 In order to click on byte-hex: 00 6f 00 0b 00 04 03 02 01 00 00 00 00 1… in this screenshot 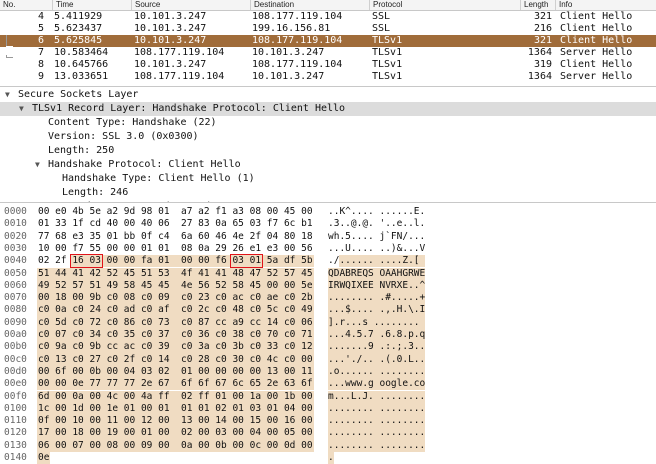, I will do `click(183, 372)`.